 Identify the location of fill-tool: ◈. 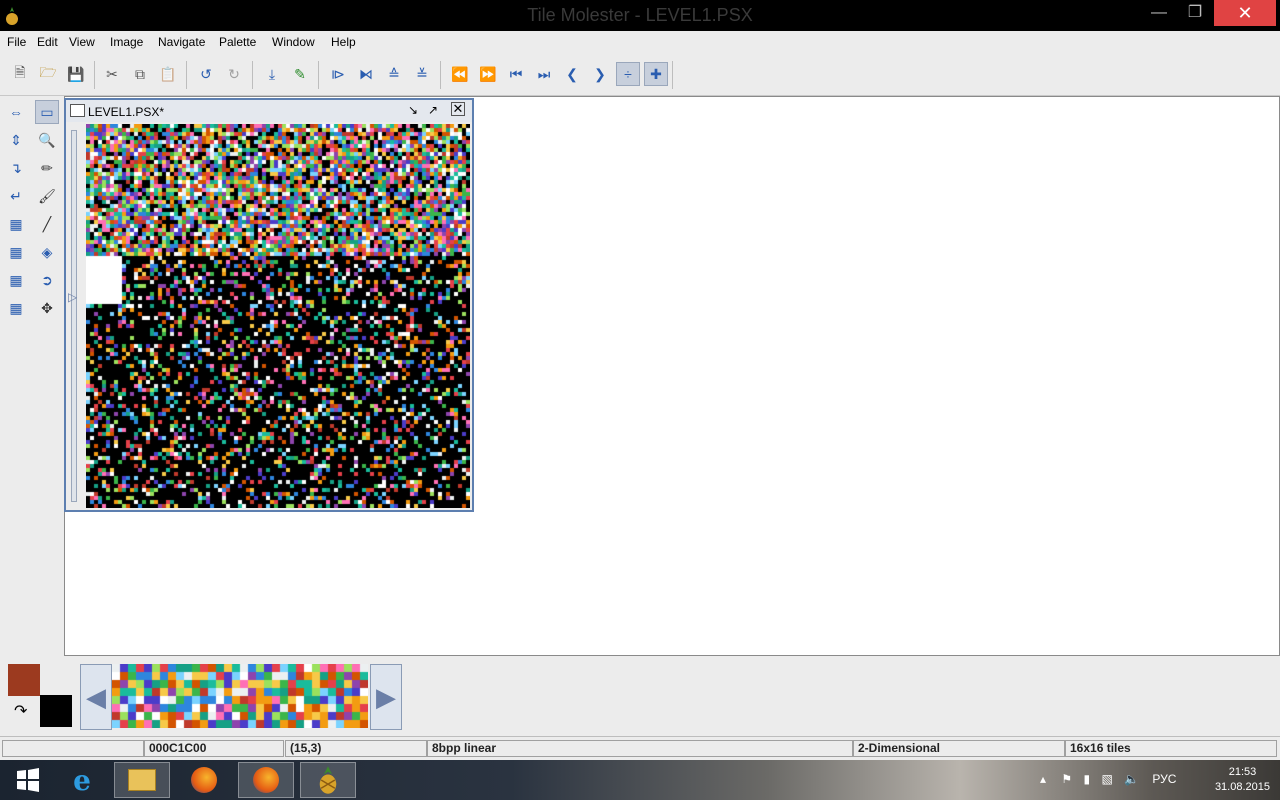
(47, 252).